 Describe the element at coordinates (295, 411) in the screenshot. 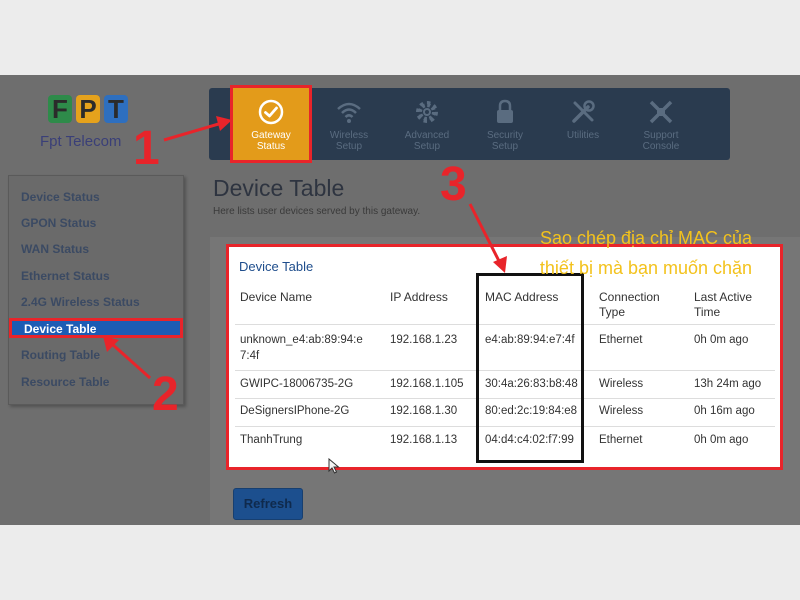

I see `cell-device-name: DeSignersIPhone-2G` at that location.